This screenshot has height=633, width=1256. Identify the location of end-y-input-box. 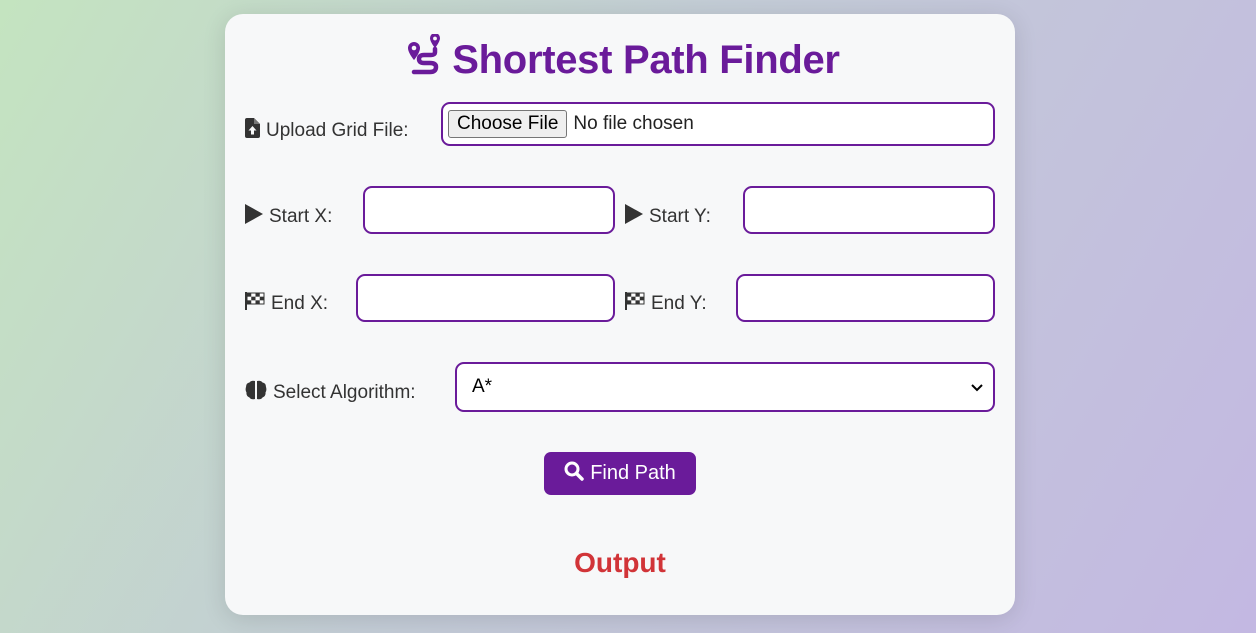
(865, 298).